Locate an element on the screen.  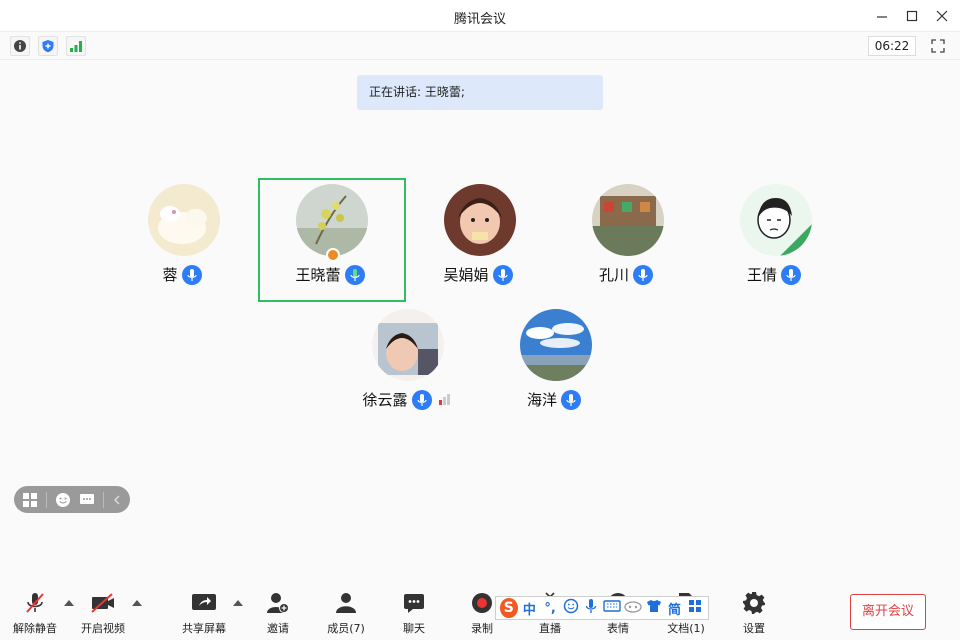
network-status-button is located at coordinates (76, 46).